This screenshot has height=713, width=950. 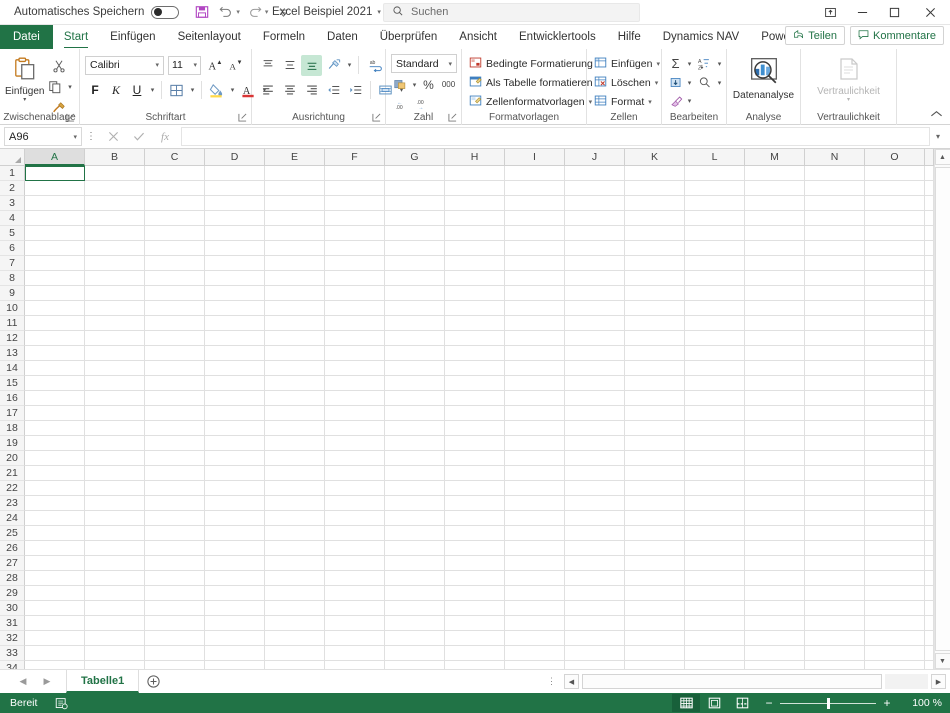 I want to click on cell-B32, so click(x=115, y=638).